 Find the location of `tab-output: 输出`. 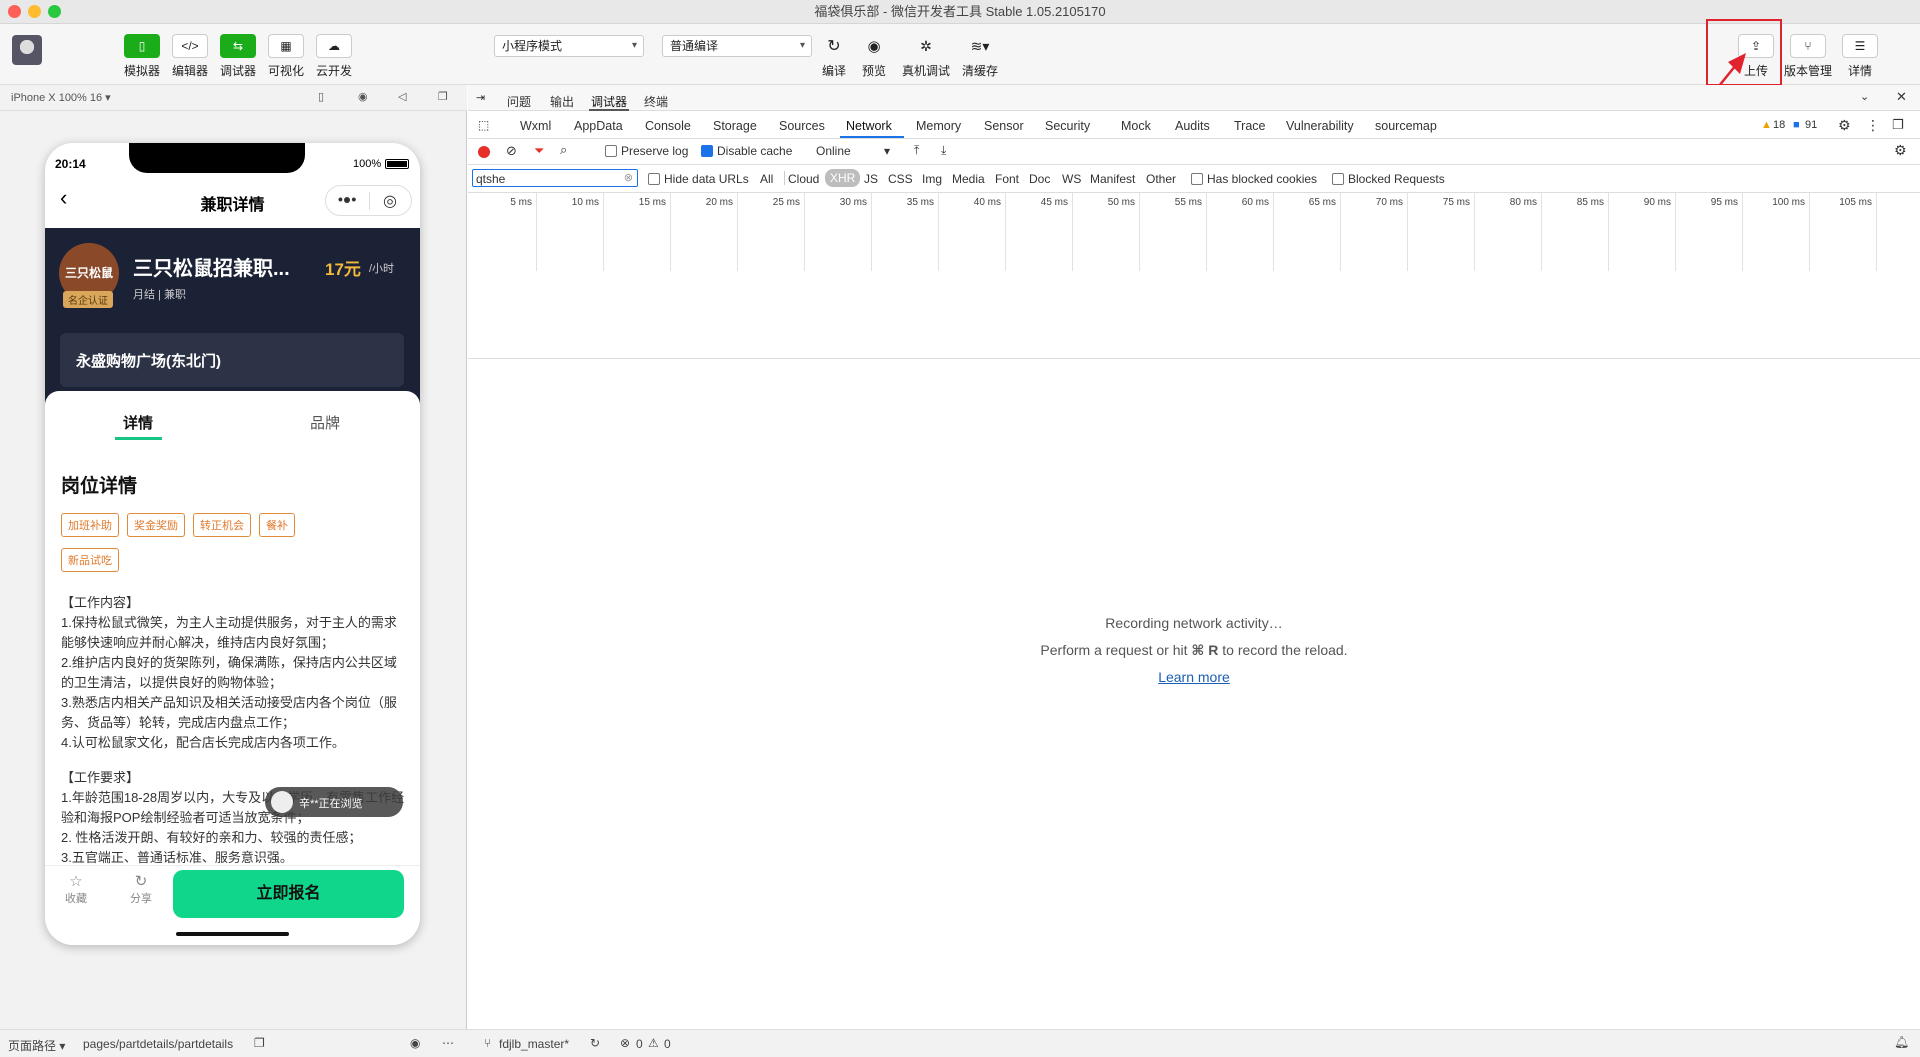

tab-output: 输出 is located at coordinates (562, 101).